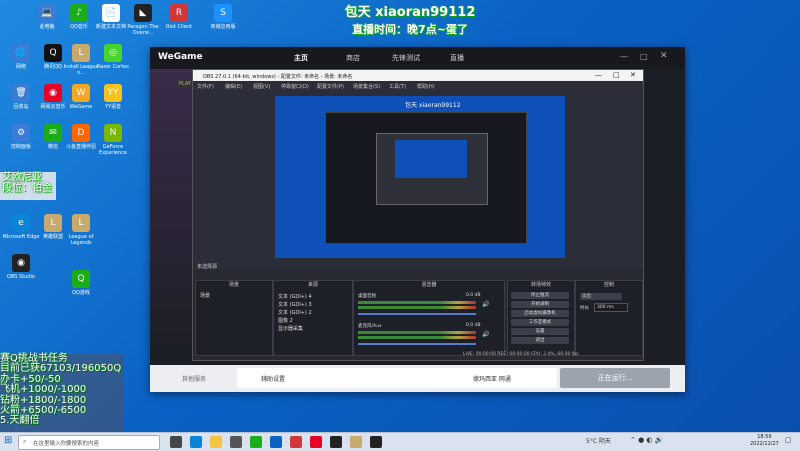 Image resolution: width=800 pixels, height=451 pixels. Describe the element at coordinates (113, 97) in the screenshot. I see `desktop-icon: YY YY语音` at that location.